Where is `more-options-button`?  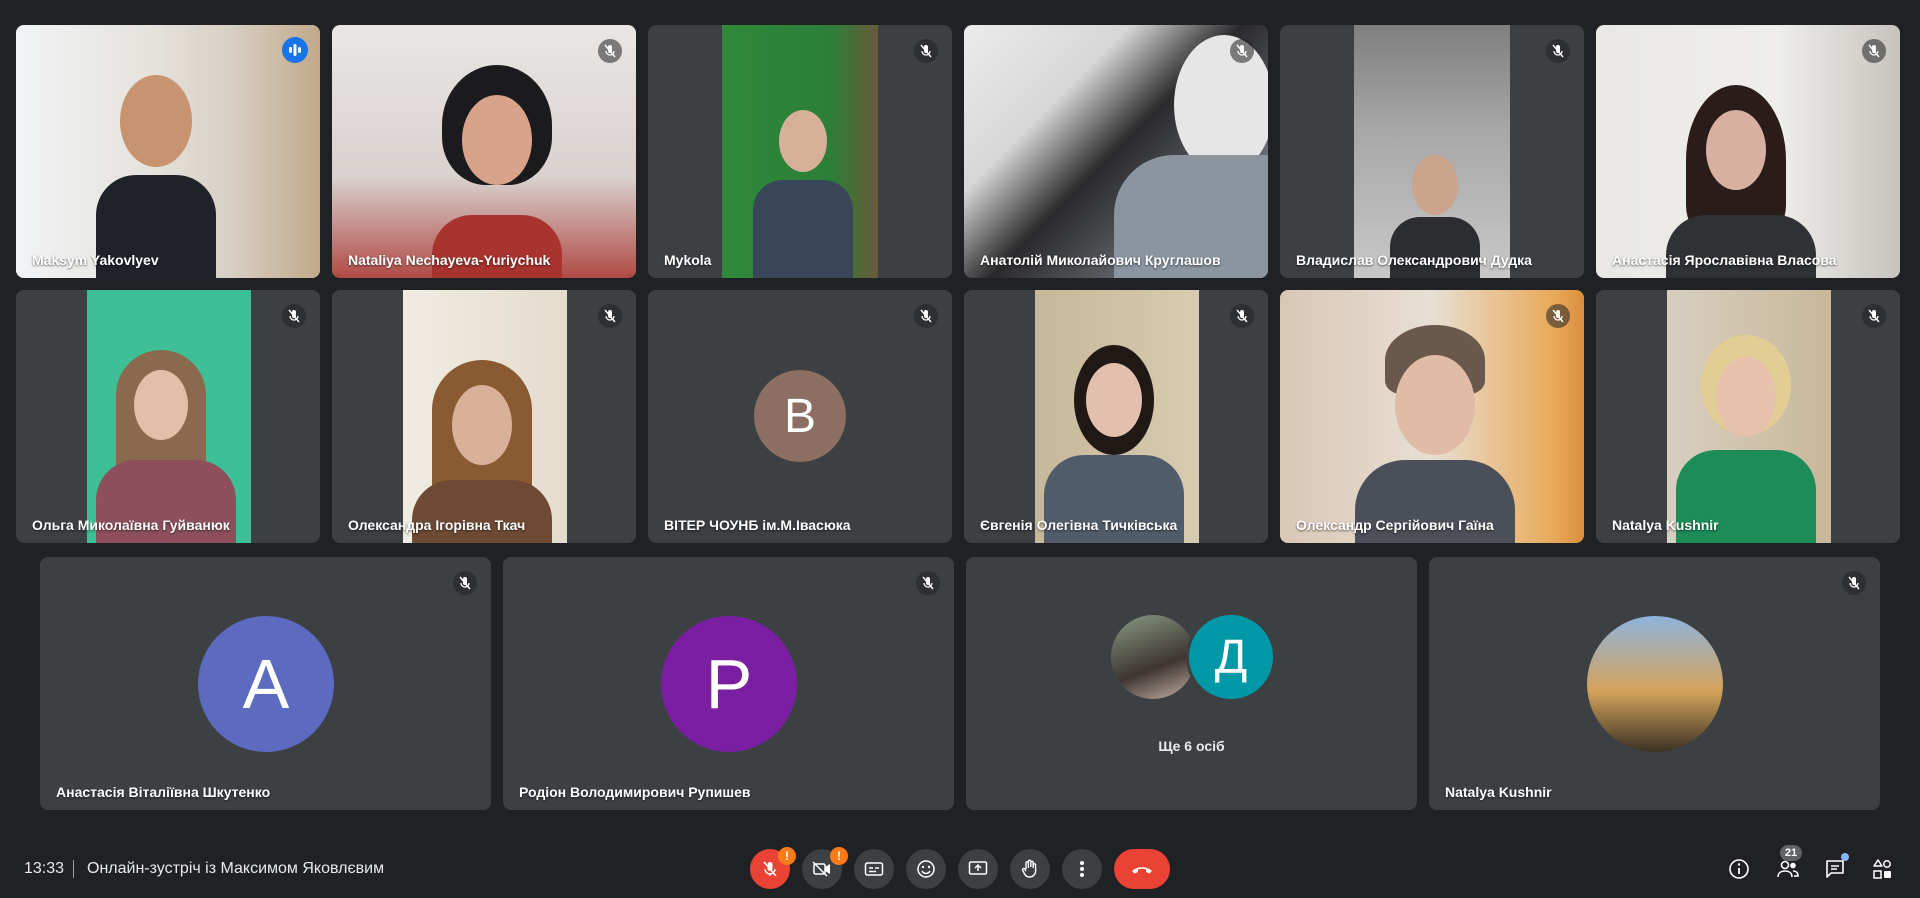 more-options-button is located at coordinates (1082, 869).